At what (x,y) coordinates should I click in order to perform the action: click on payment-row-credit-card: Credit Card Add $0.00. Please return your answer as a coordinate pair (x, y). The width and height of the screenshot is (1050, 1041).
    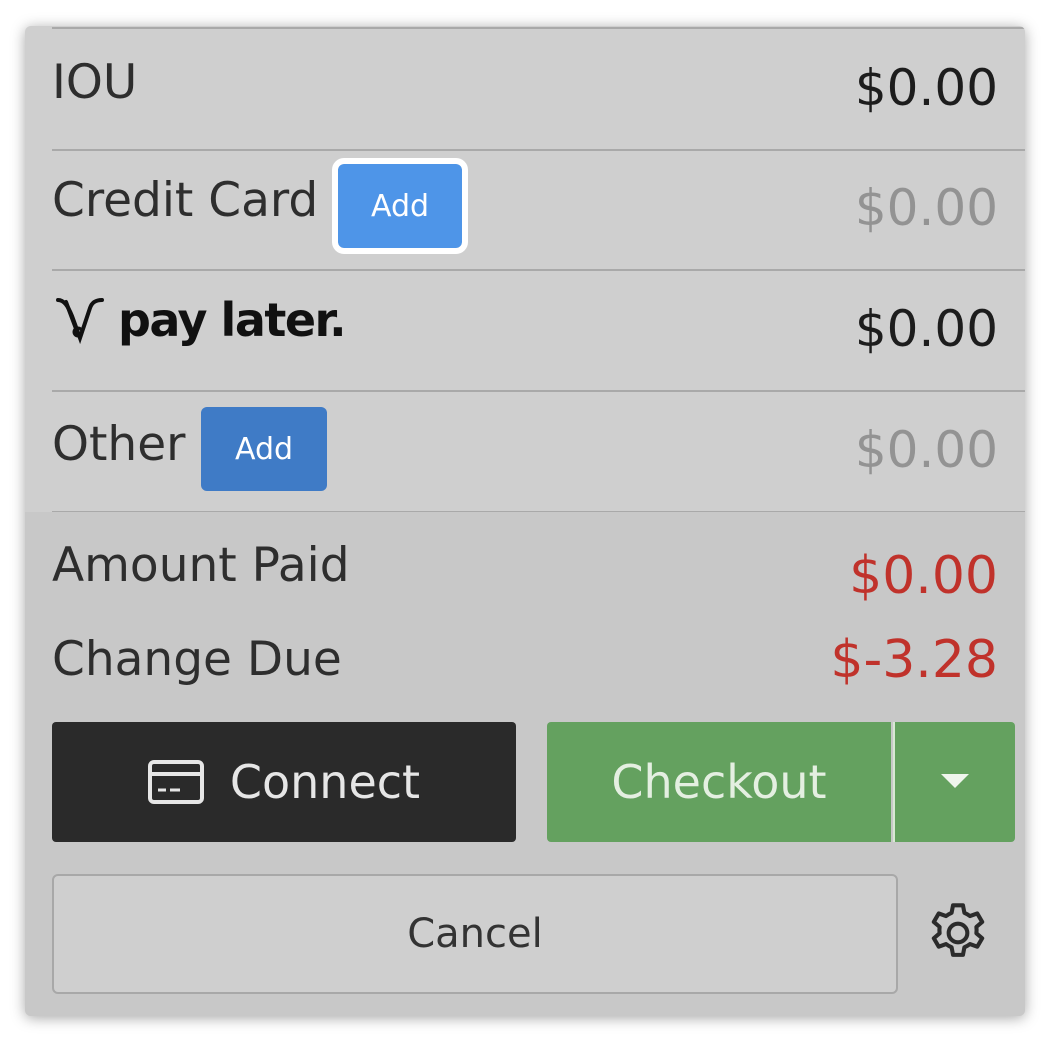
    Looking at the image, I should click on (538, 210).